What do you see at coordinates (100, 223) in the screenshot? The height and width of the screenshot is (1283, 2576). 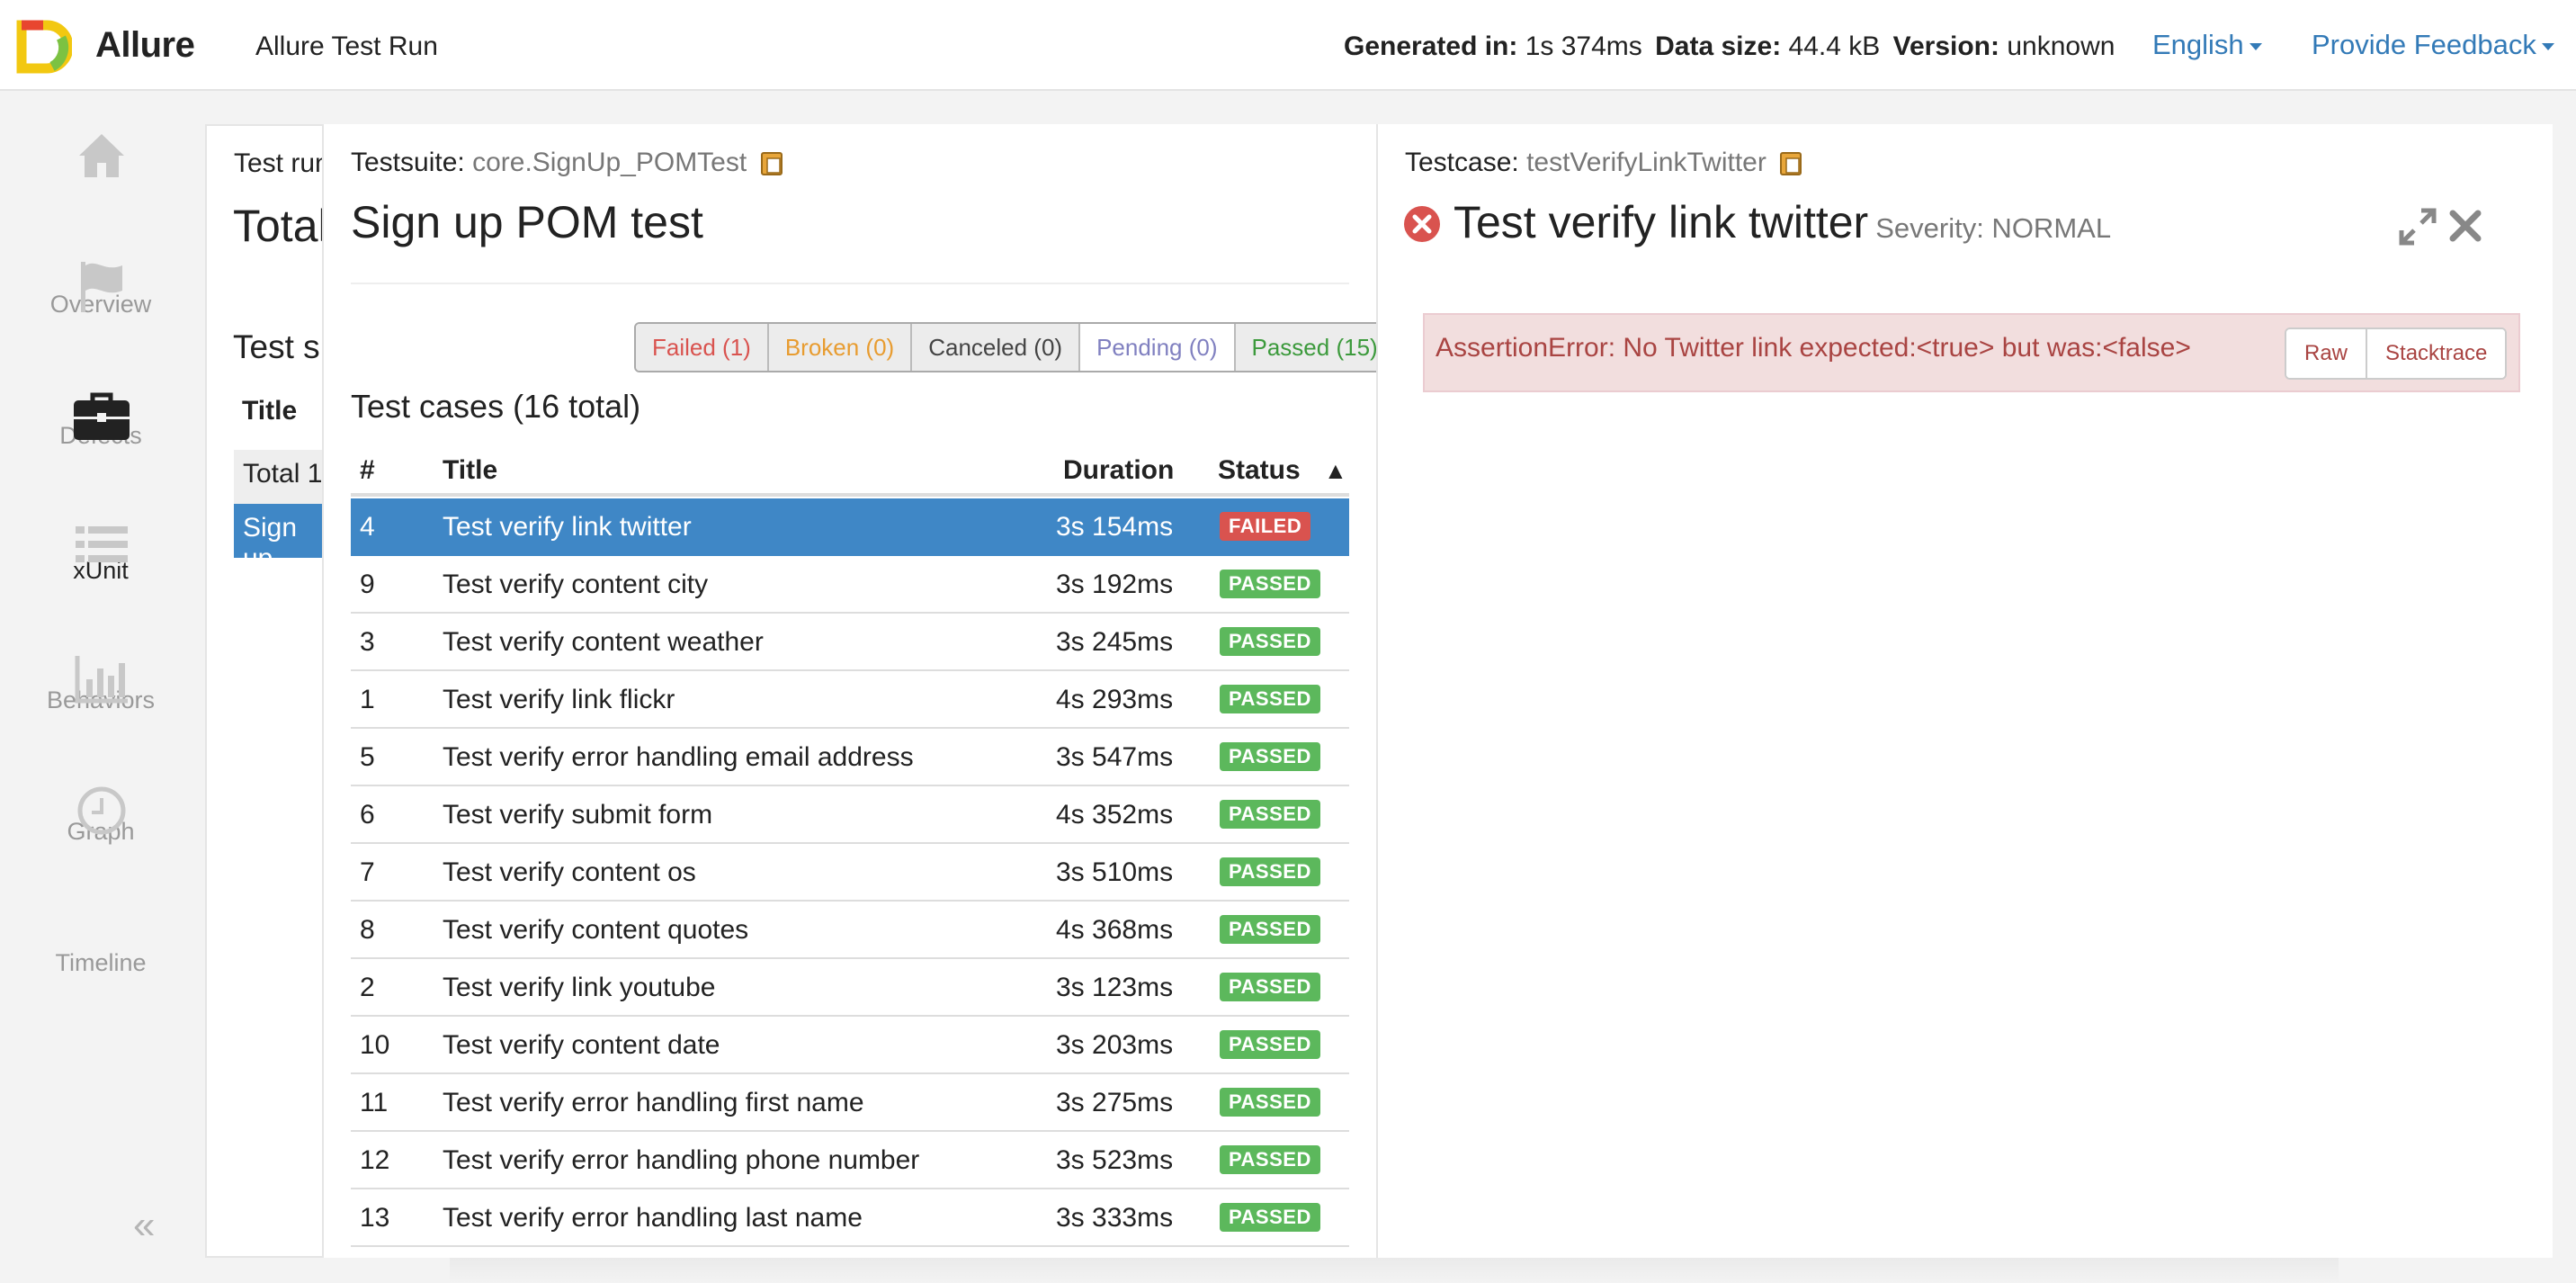 I see `sidebar-item-overview: Overview` at bounding box center [100, 223].